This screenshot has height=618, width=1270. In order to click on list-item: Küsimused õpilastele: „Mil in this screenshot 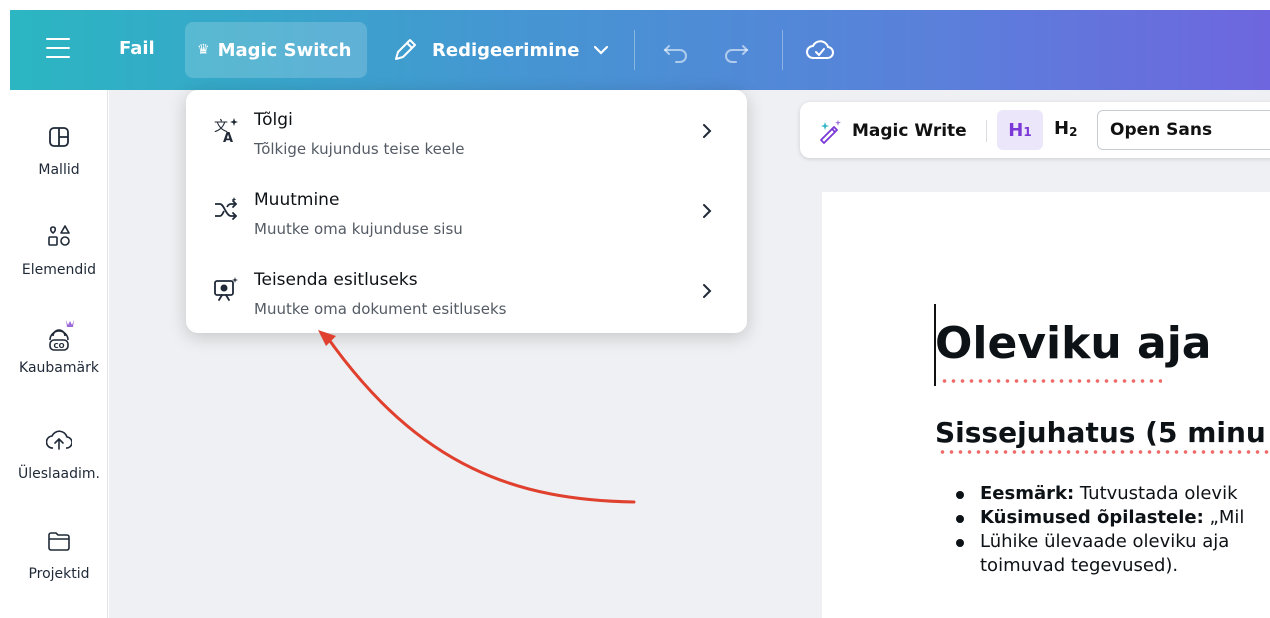, I will do `click(1098, 518)`.